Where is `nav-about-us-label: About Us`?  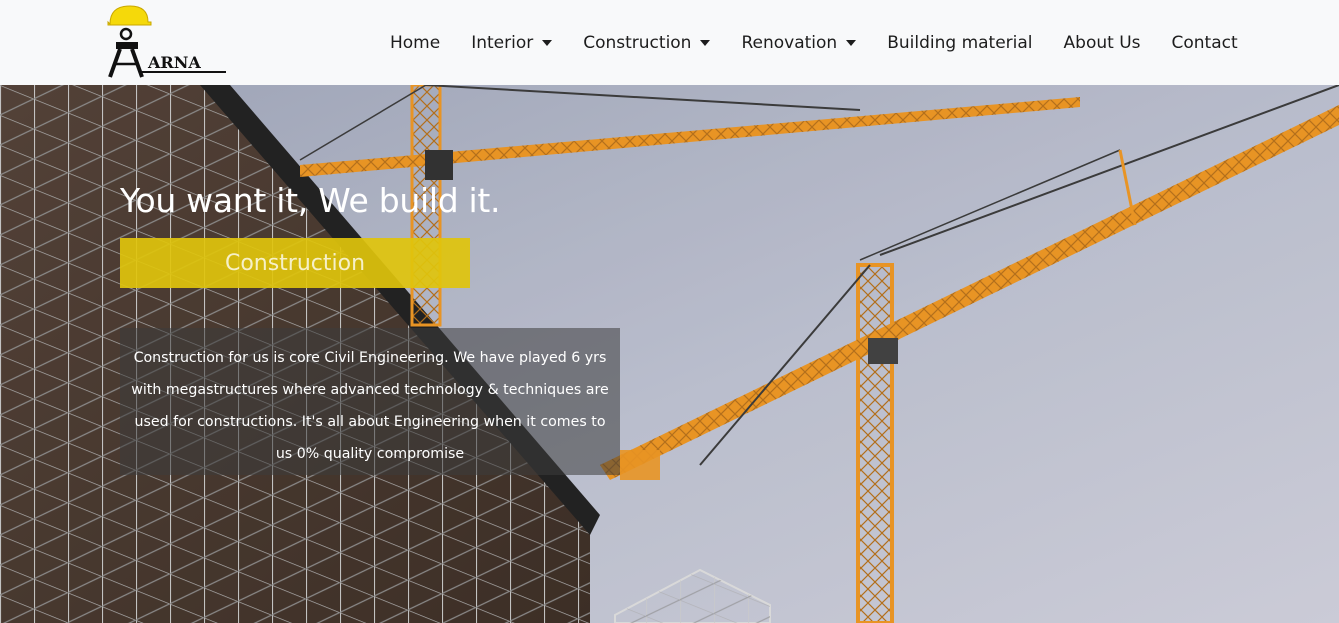
nav-about-us-label: About Us is located at coordinates (1102, 42).